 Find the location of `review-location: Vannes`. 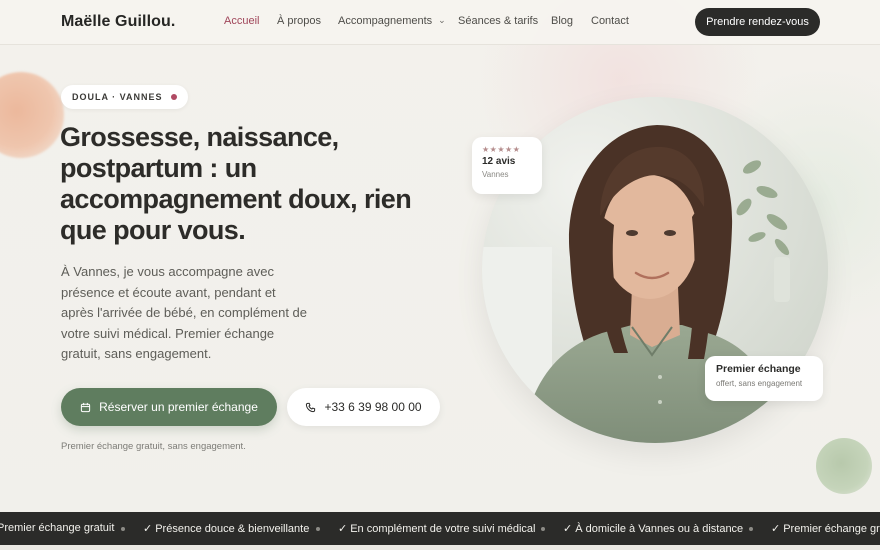

review-location: Vannes is located at coordinates (495, 174).